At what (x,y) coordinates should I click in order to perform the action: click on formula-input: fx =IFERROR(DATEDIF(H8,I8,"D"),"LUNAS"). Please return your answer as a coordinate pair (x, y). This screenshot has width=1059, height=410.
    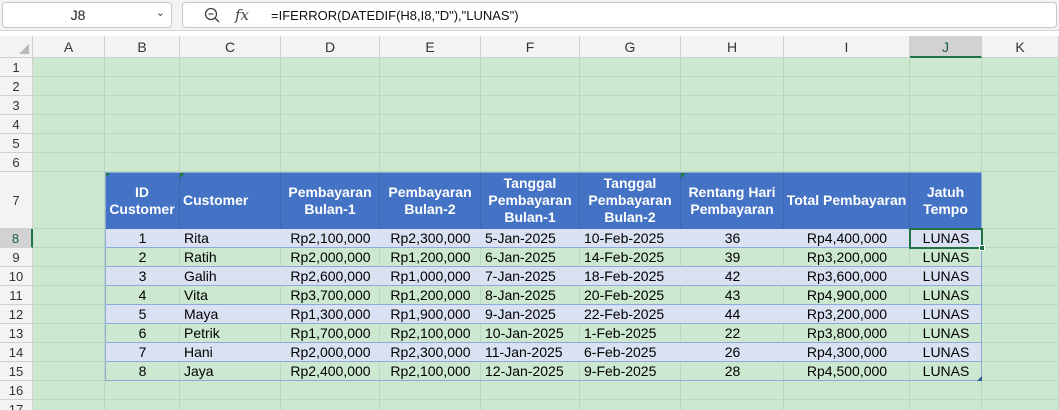
    Looking at the image, I should click on (619, 15).